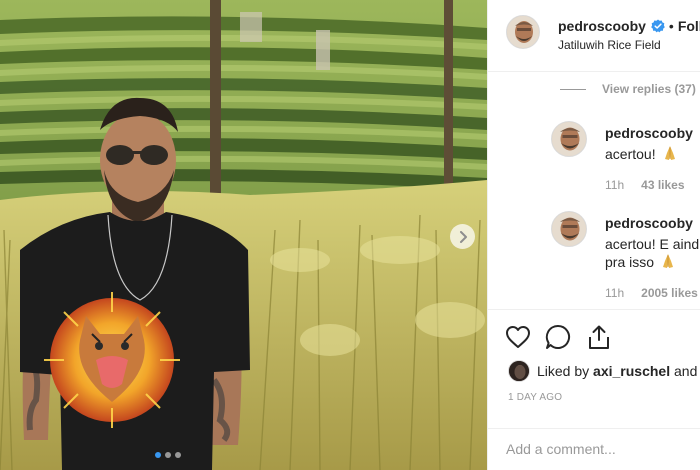 This screenshot has height=470, width=700. I want to click on liked-by-text: Liked by axi_ruschel and, so click(617, 371).